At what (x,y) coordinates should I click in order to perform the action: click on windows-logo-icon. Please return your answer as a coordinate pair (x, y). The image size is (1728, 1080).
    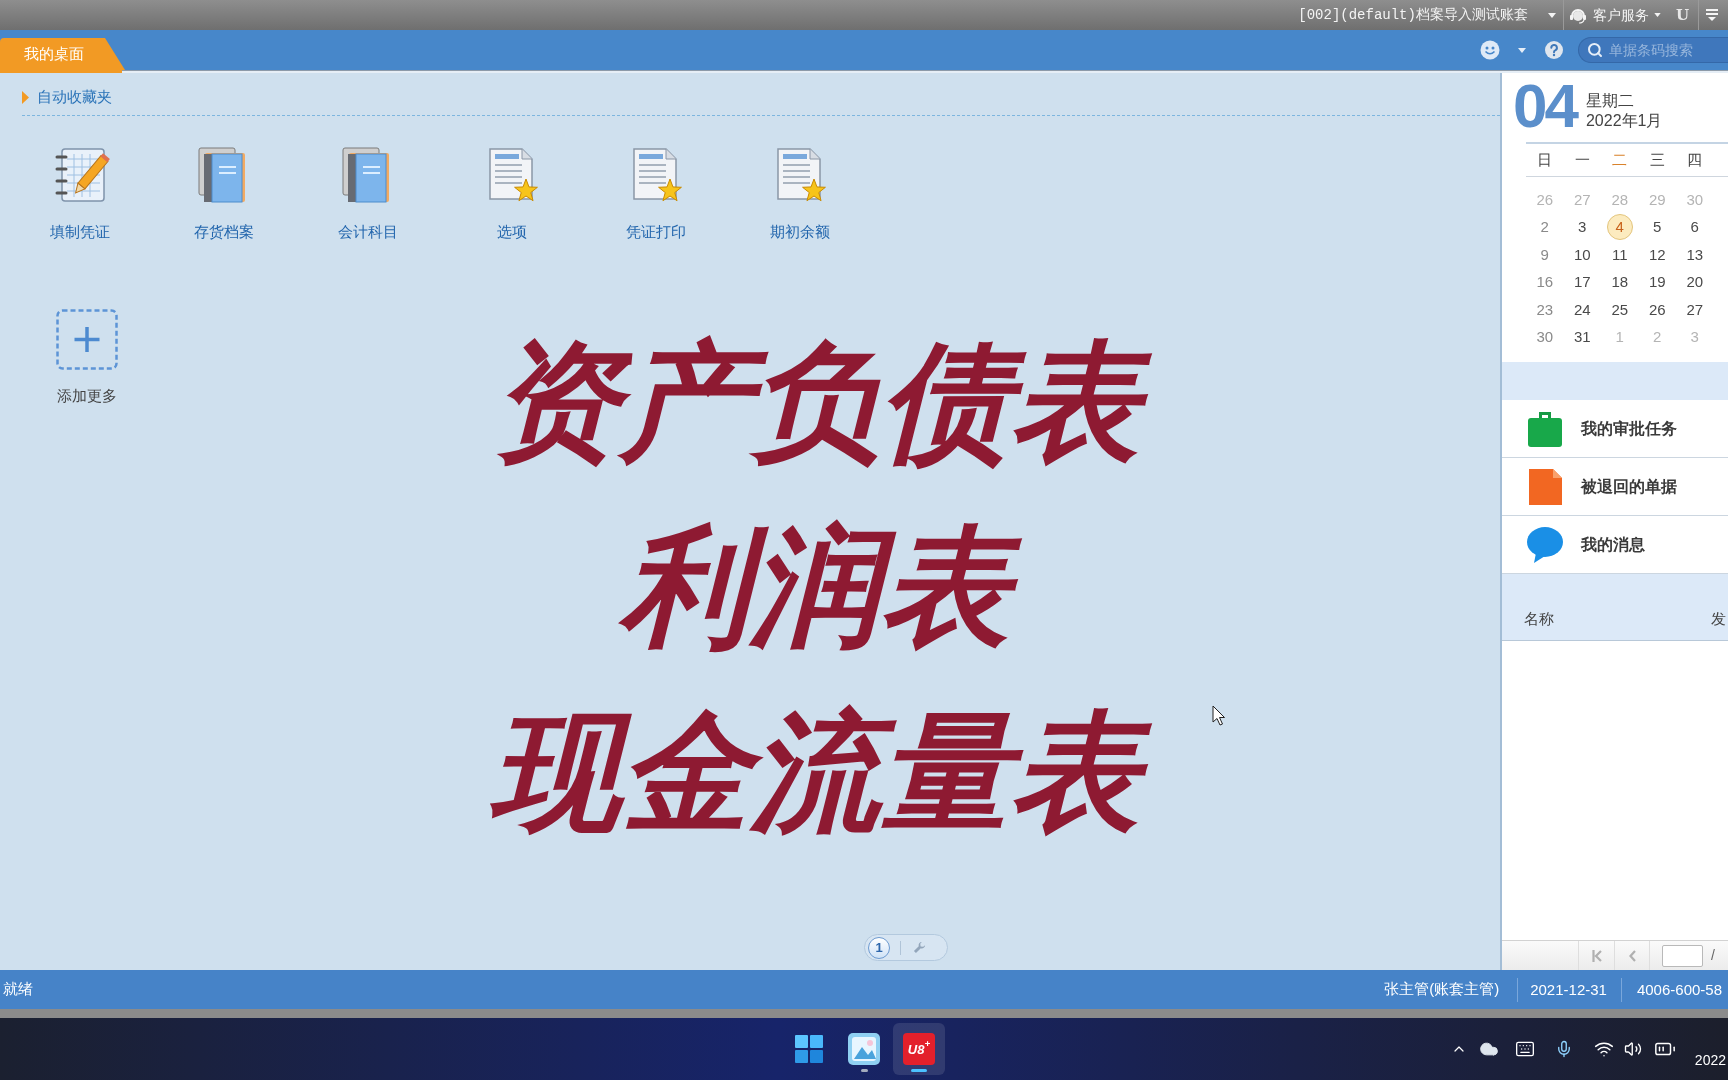
    Looking at the image, I should click on (809, 1049).